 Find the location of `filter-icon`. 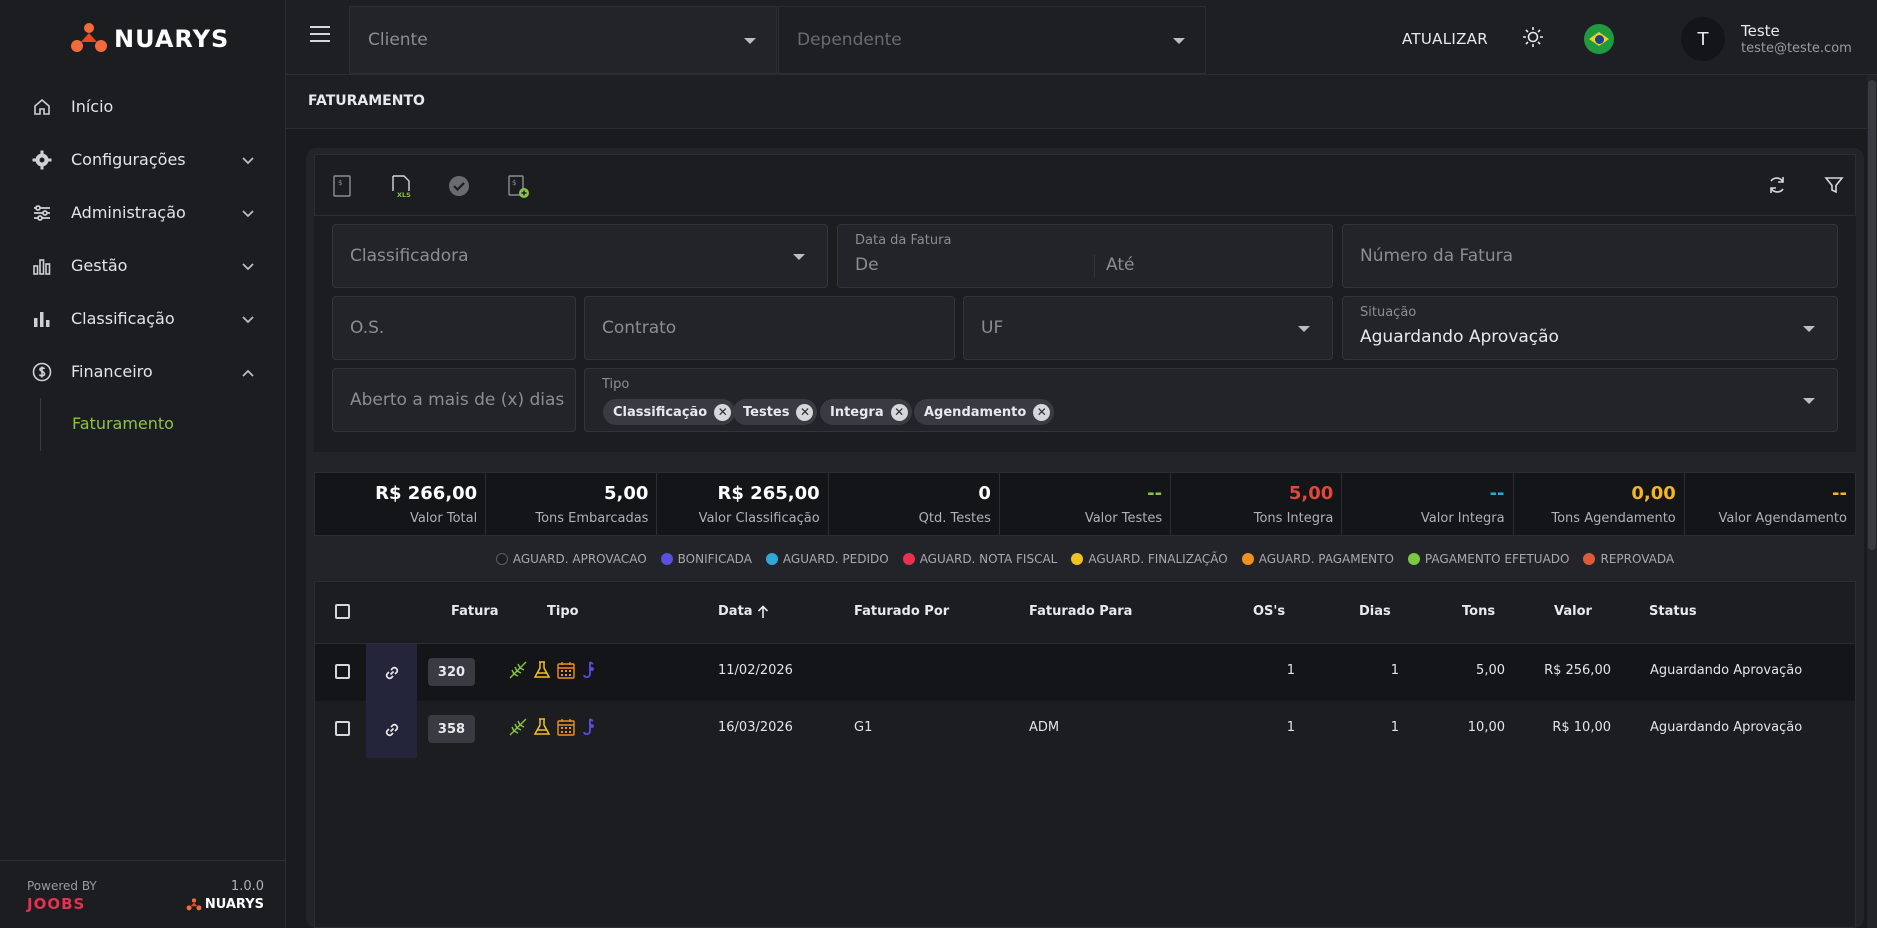

filter-icon is located at coordinates (1835, 187).